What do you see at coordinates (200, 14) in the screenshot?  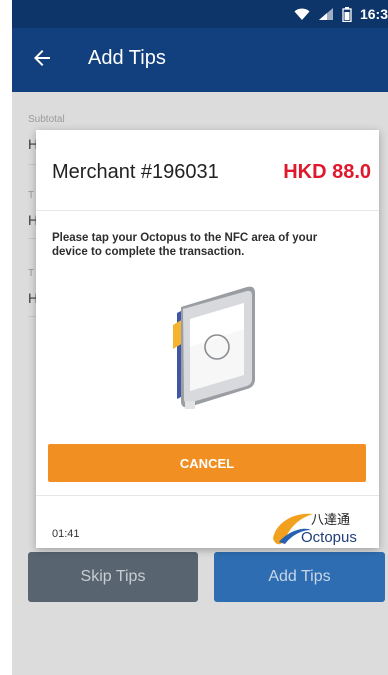 I see `status-bar: 16:3` at bounding box center [200, 14].